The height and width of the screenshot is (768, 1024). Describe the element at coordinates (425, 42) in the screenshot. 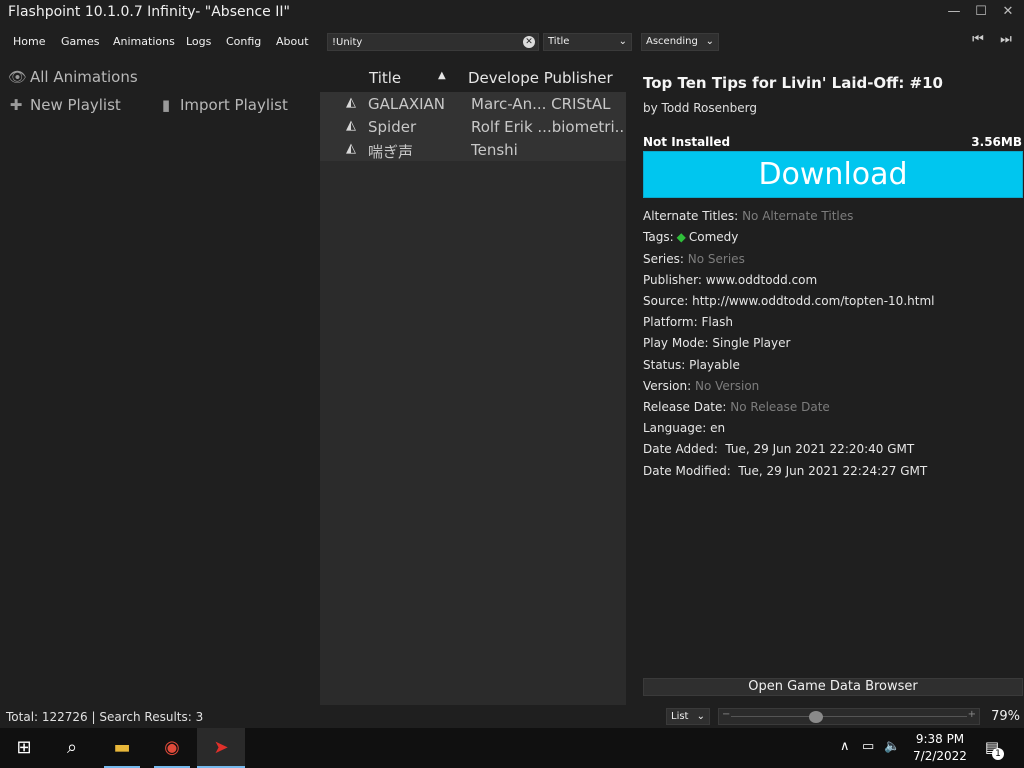

I see `search-input` at that location.